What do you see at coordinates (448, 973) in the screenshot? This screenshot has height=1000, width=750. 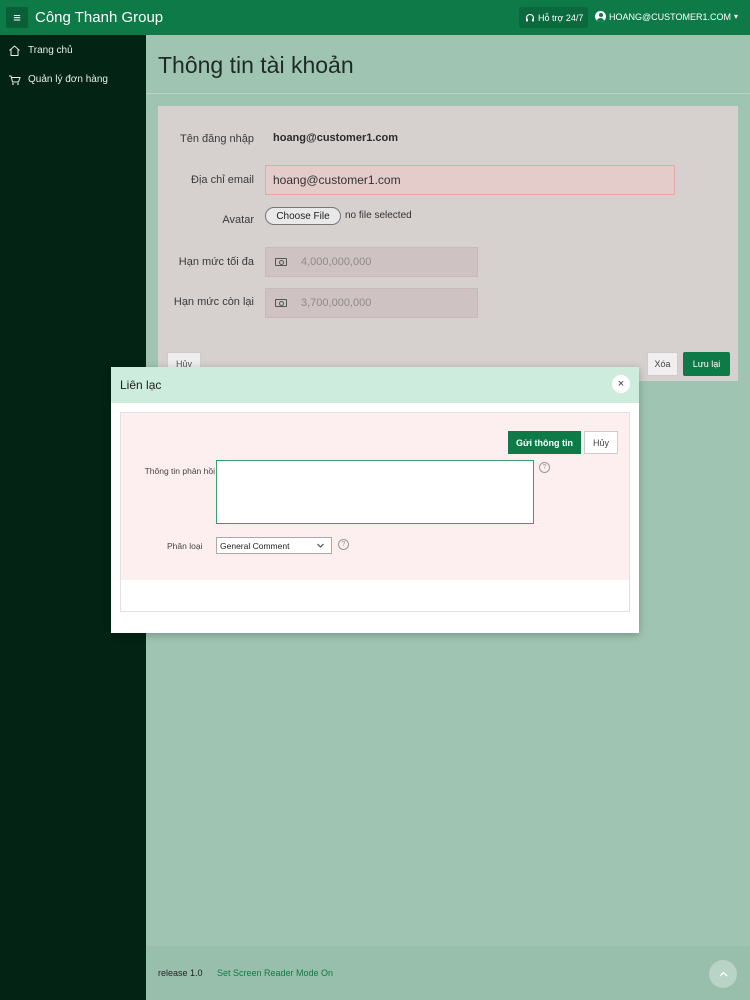 I see `footer: release 1.0 Set Screen Reader Mode On` at bounding box center [448, 973].